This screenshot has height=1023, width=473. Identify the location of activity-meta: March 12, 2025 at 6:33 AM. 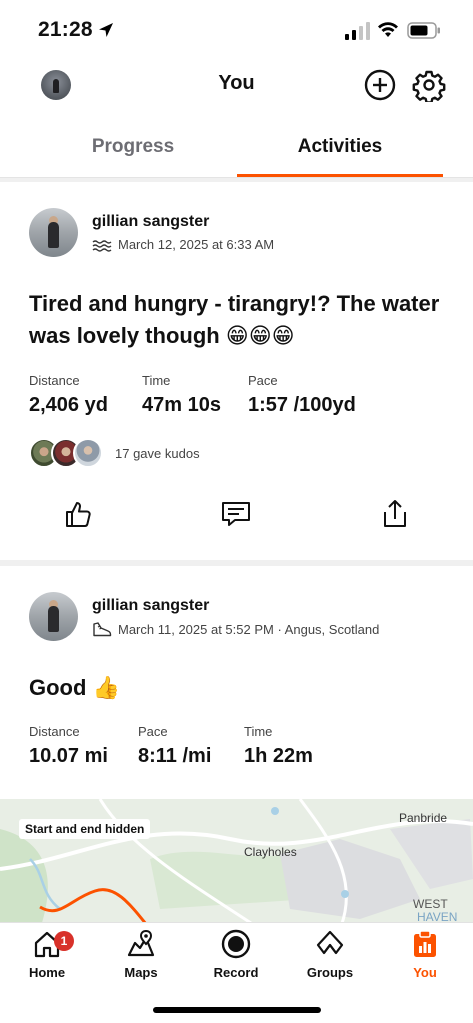
(183, 244).